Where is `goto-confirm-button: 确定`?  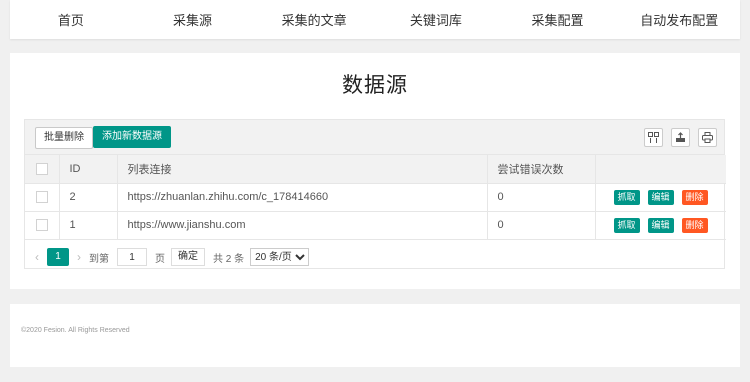
goto-confirm-button: 确定 is located at coordinates (188, 257).